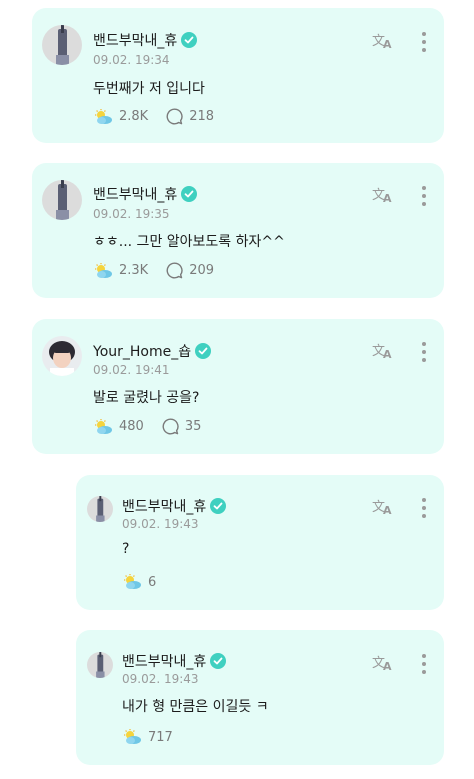  What do you see at coordinates (152, 351) in the screenshot?
I see `author-name: Your_Home_숍` at bounding box center [152, 351].